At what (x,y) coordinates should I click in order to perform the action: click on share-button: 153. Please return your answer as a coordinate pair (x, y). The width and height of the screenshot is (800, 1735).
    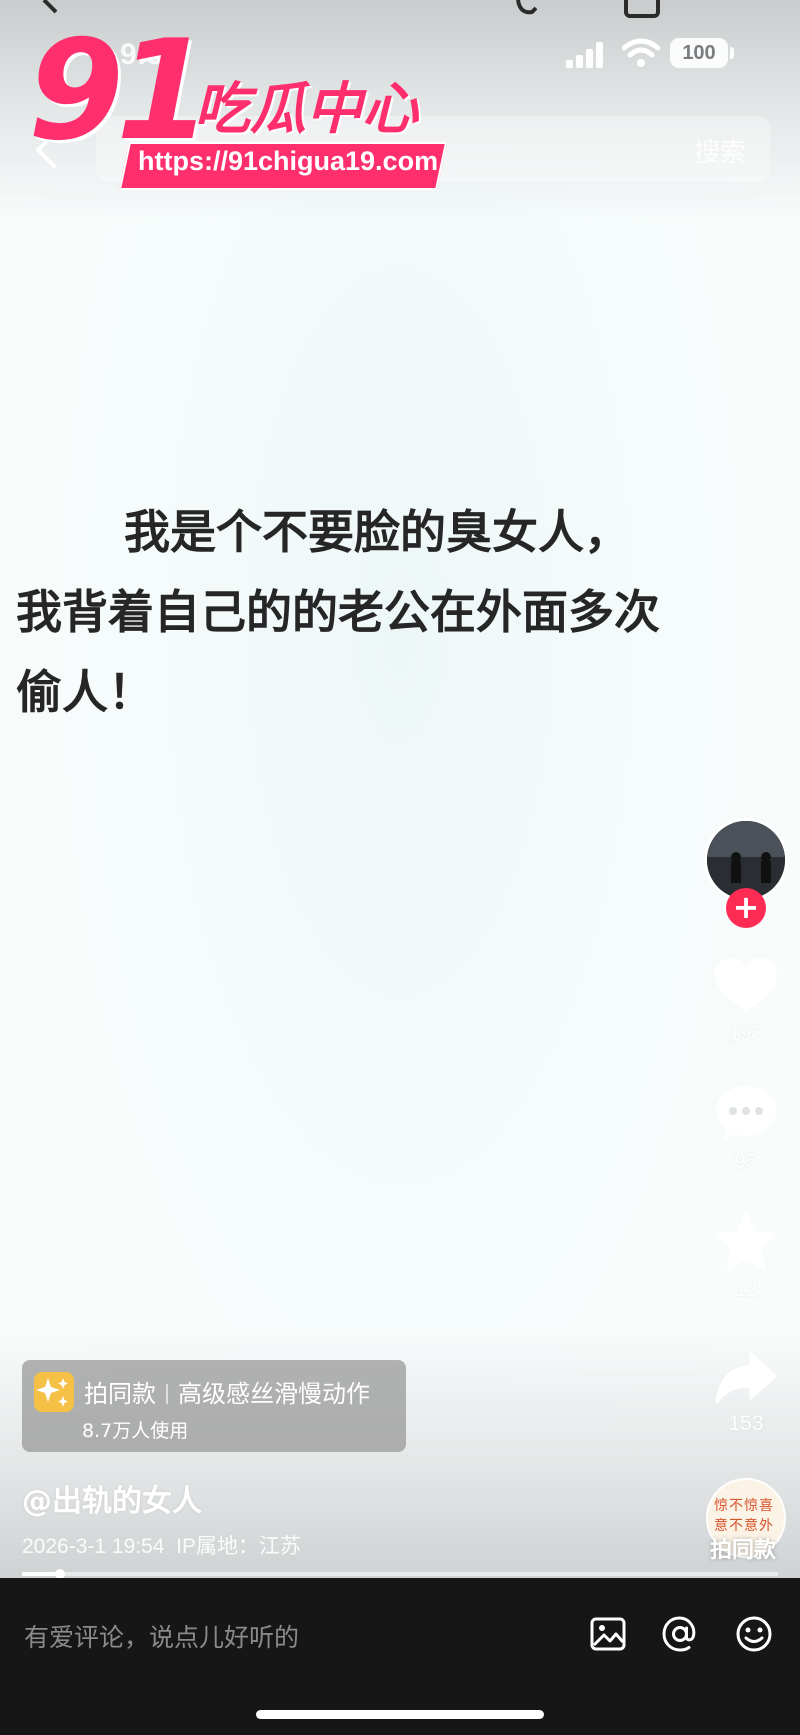
    Looking at the image, I should click on (746, 1393).